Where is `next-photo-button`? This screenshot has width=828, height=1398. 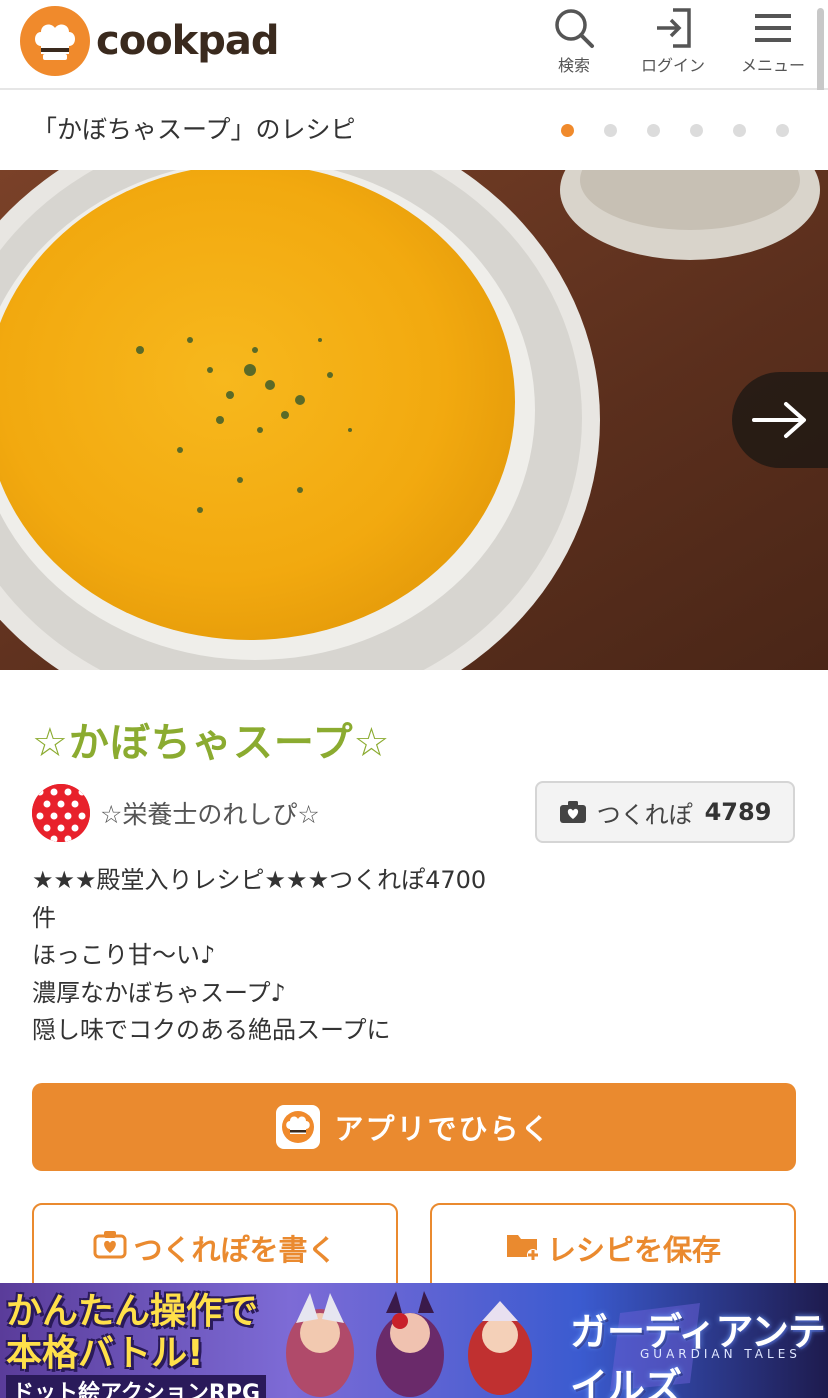
next-photo-button is located at coordinates (780, 420).